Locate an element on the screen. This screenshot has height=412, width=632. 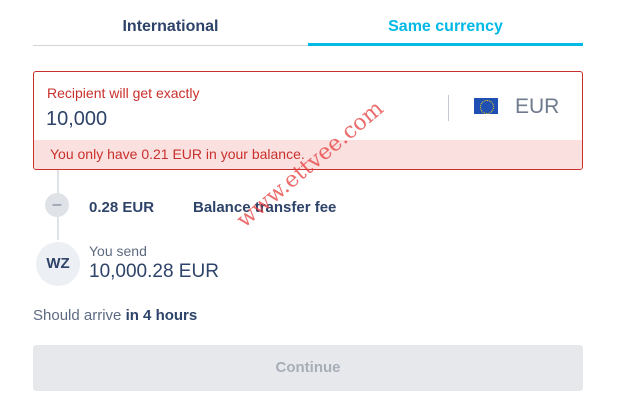
arrival-estimate: Should arrive in 4 hours is located at coordinates (115, 315).